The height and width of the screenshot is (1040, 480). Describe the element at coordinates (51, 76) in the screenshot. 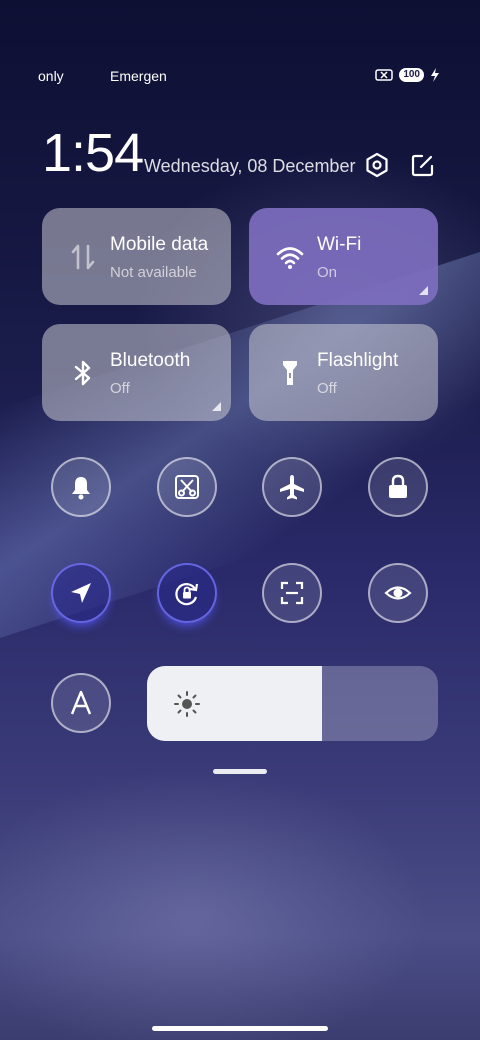

I see `status-text-left: only` at that location.